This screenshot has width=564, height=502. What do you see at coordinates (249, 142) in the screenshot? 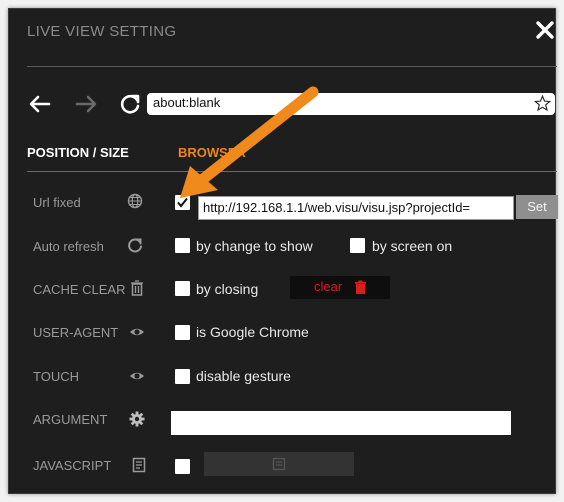
I see `annotation-arrow` at bounding box center [249, 142].